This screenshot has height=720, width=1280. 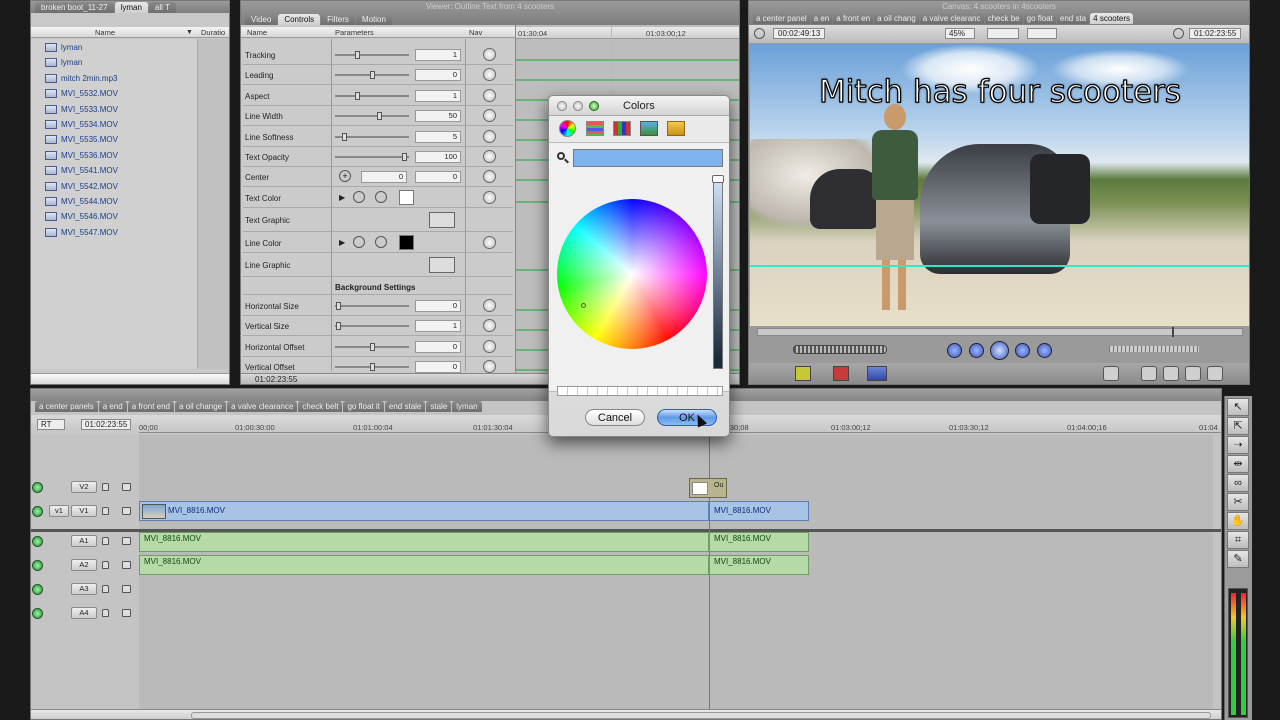 I want to click on close-button, so click(x=562, y=106).